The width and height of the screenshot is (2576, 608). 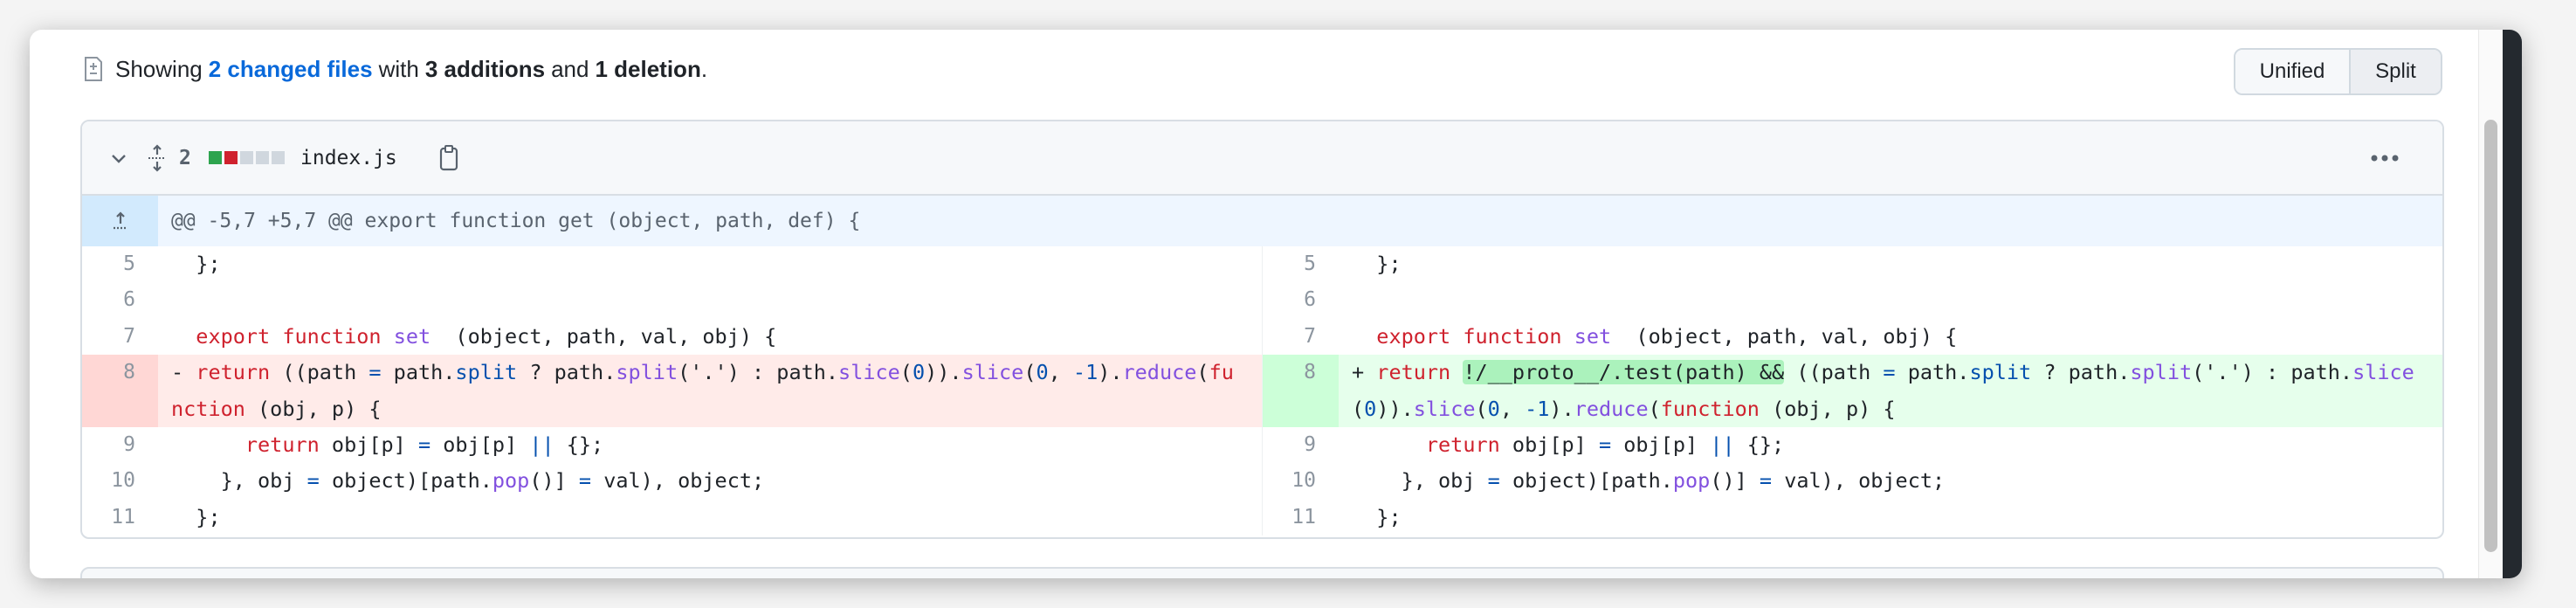 I want to click on code-token: ))., so click(x=943, y=372).